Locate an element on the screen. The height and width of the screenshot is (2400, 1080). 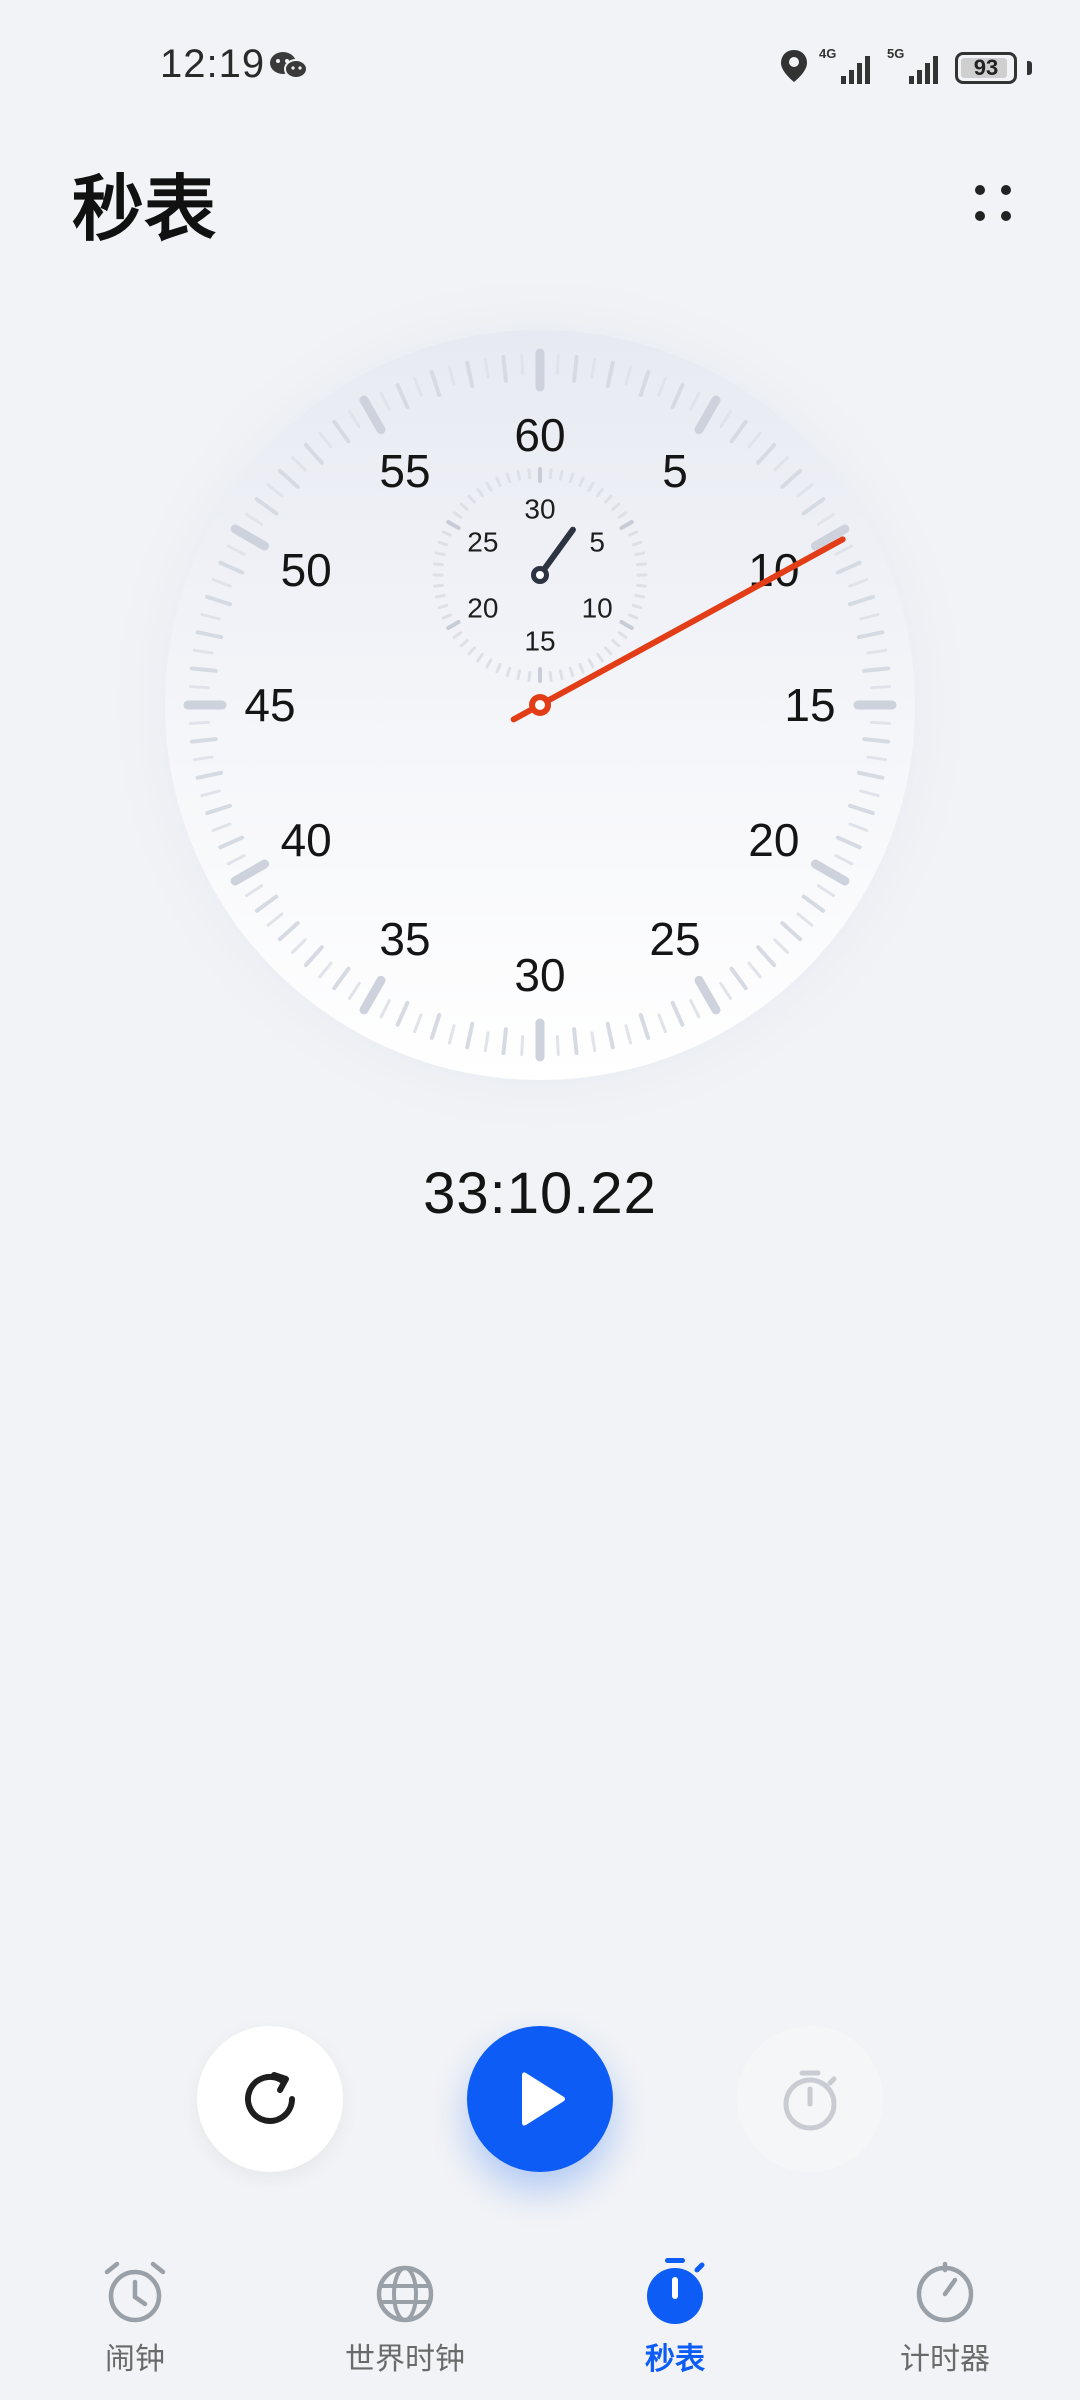
tab-label: 世界时钟 is located at coordinates (405, 2359).